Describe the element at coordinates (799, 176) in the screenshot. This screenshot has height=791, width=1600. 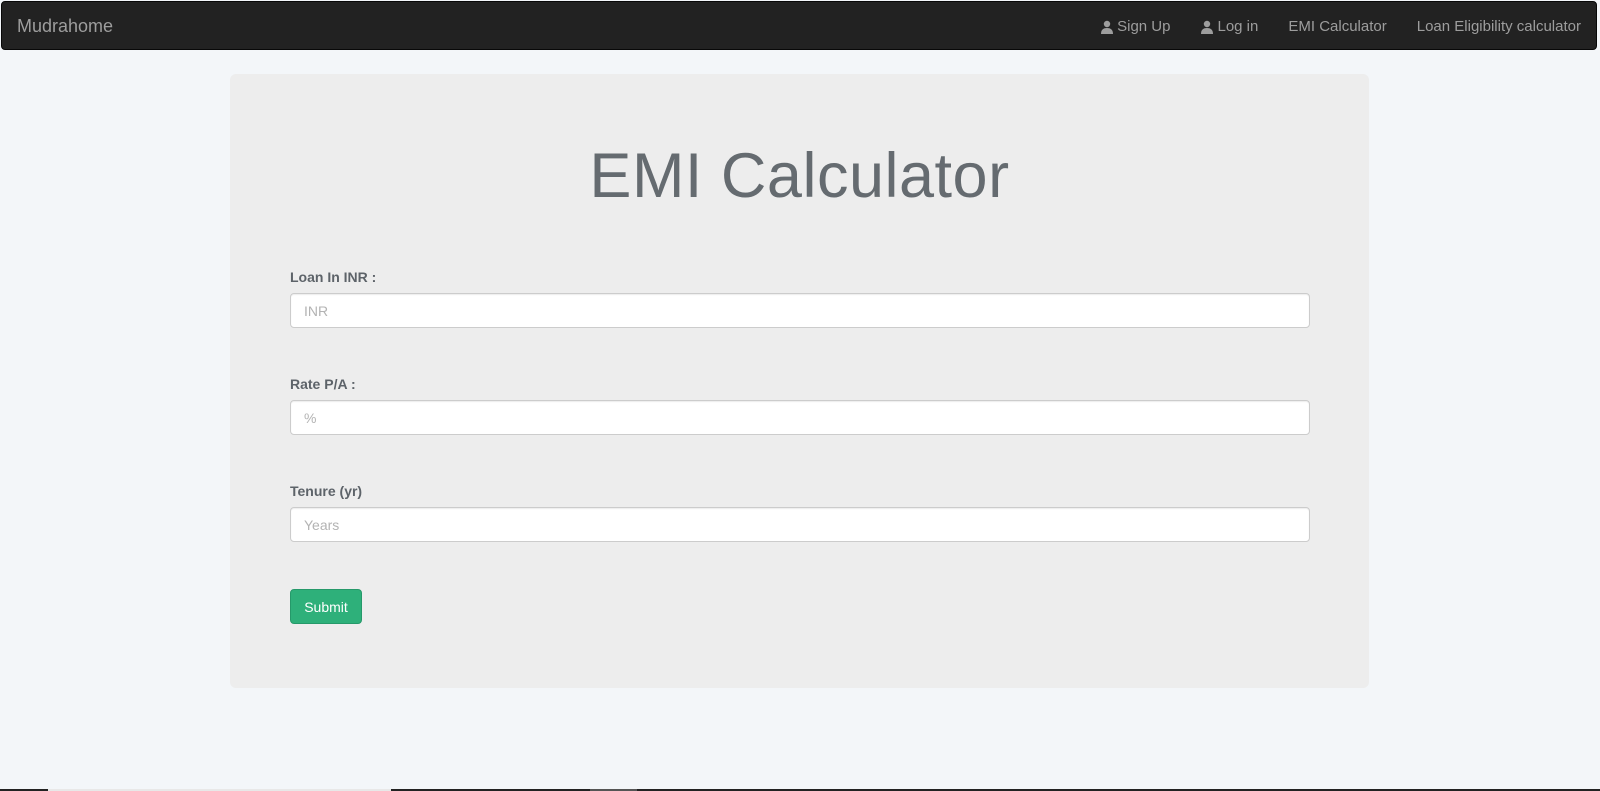
I see `page-title: EMI Calculator` at that location.